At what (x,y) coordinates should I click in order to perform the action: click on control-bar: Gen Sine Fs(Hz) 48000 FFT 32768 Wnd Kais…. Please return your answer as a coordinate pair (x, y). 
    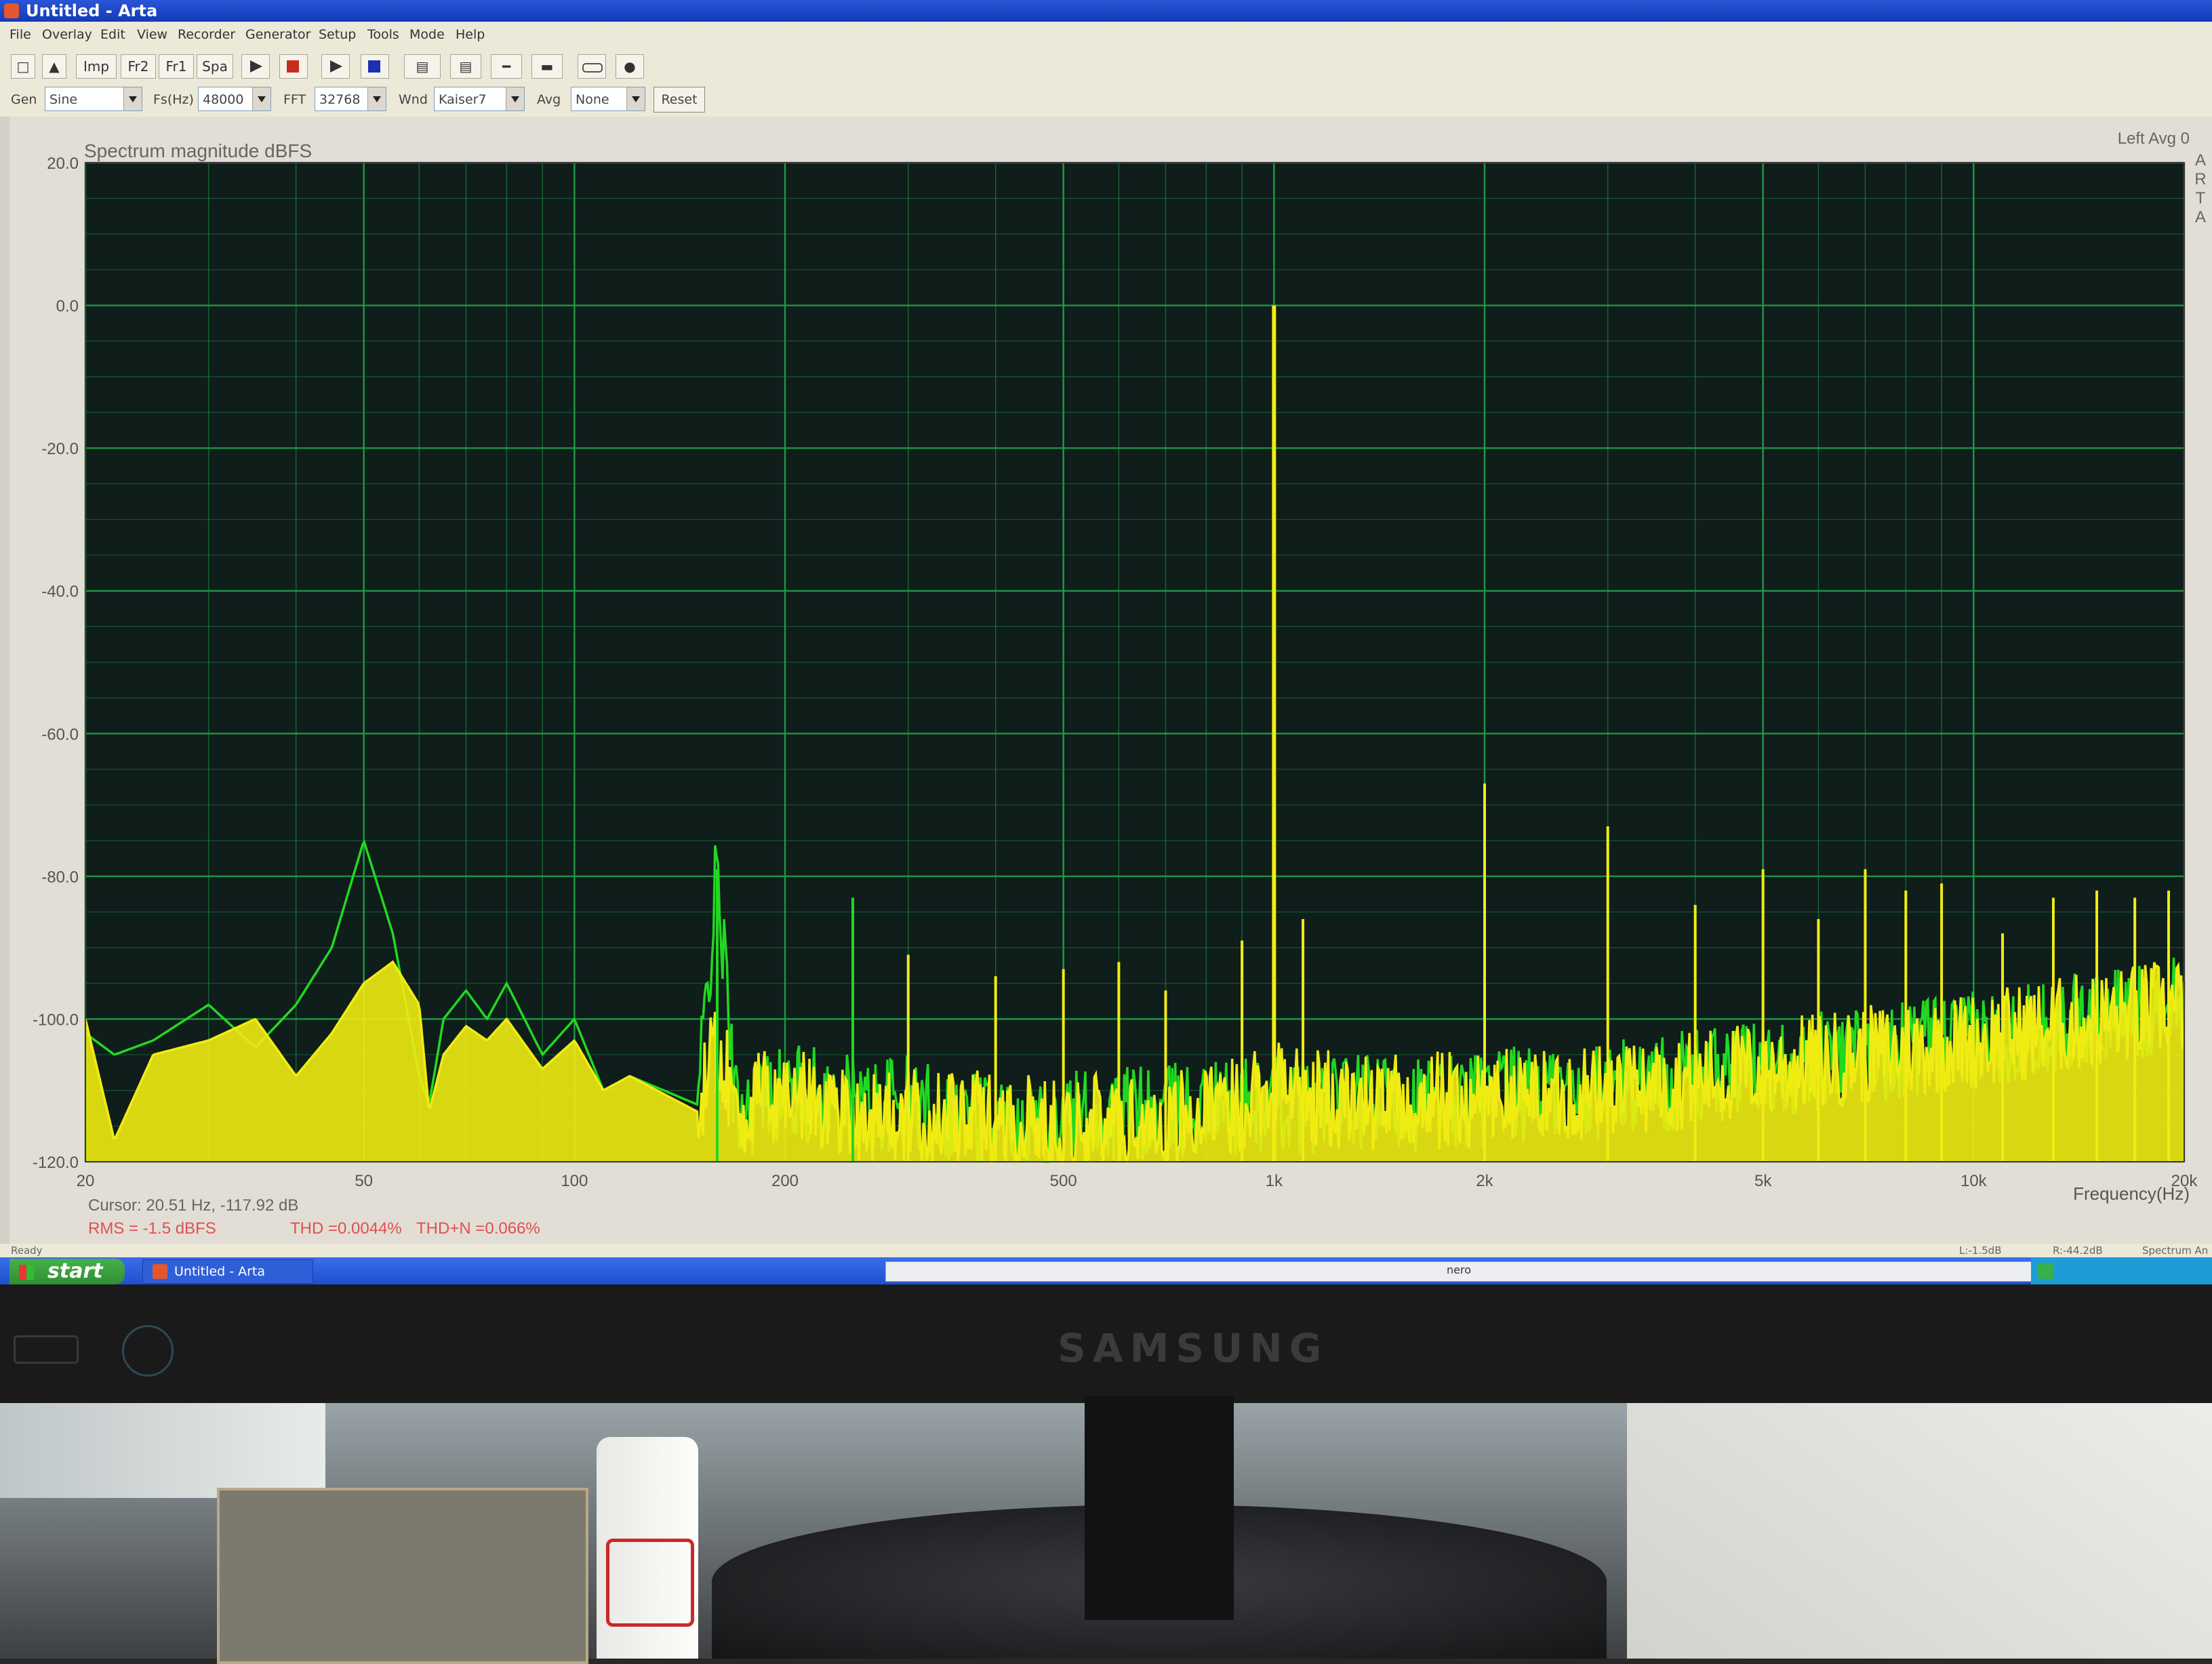
    Looking at the image, I should click on (1106, 100).